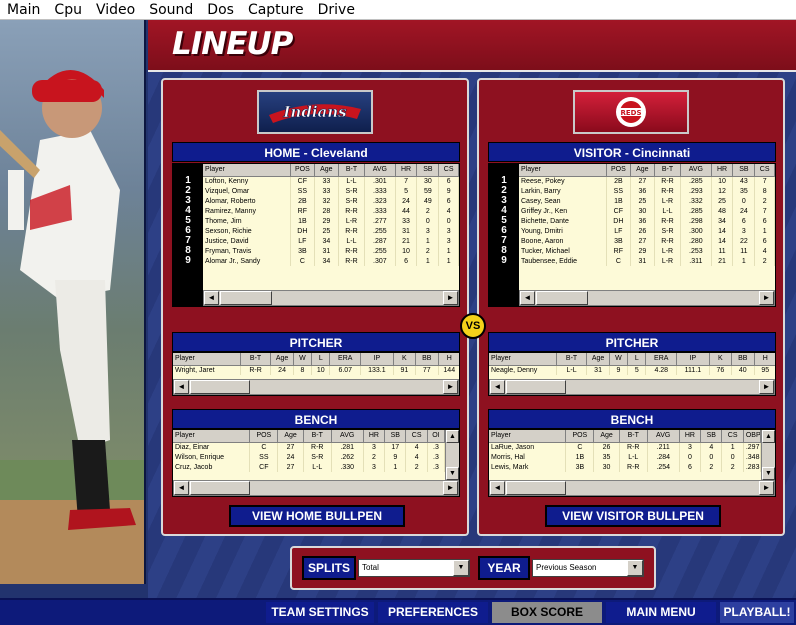 This screenshot has width=796, height=625. Describe the element at coordinates (764, 170) in the screenshot. I see `column-header: CS` at that location.